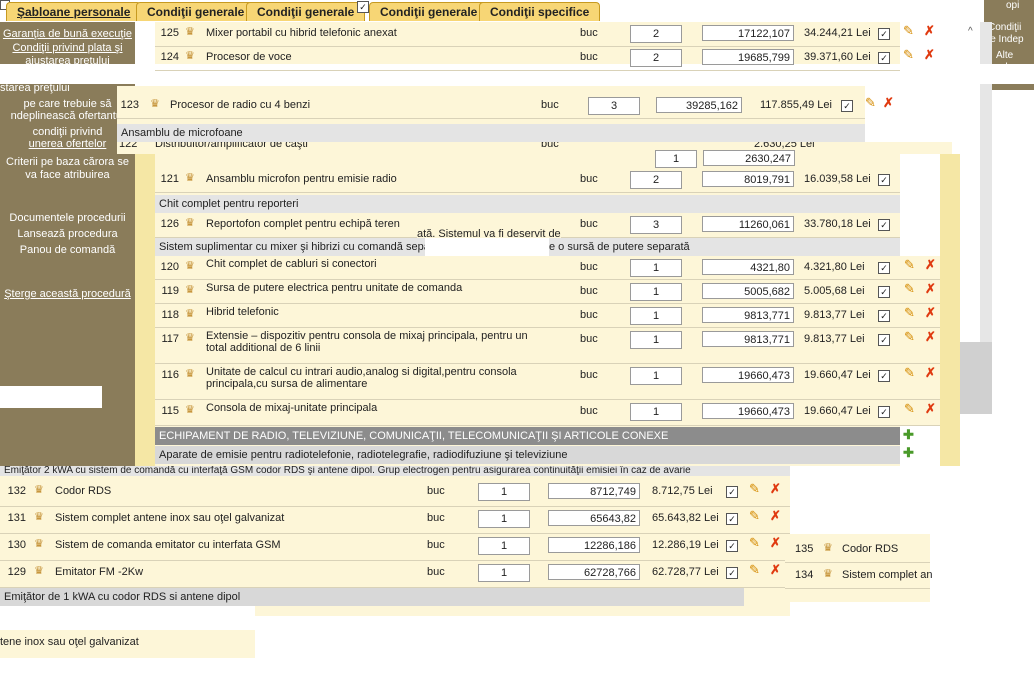 The height and width of the screenshot is (682, 1034). I want to click on price-input: 65643,82, so click(594, 518).